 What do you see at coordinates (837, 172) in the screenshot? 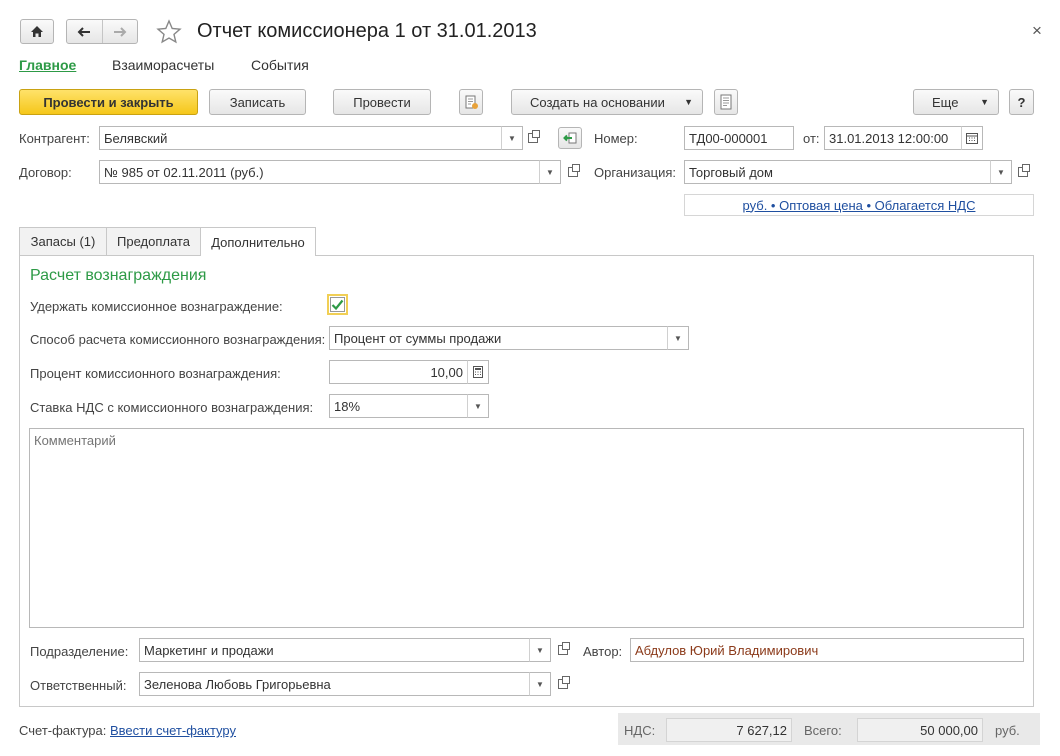
I see `organization-field: Торговый дом` at bounding box center [837, 172].